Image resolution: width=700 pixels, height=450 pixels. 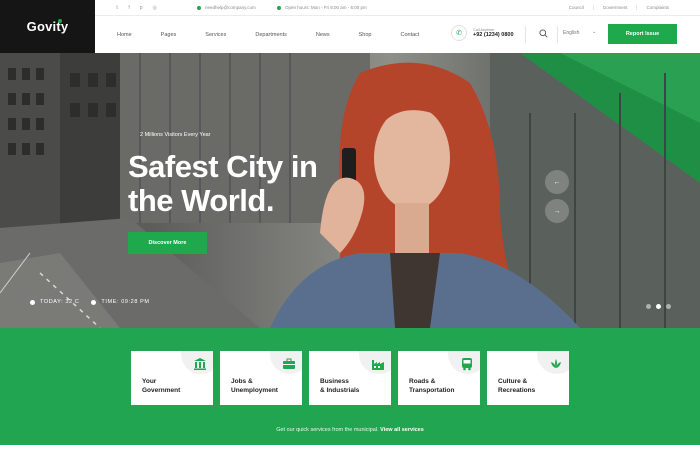 What do you see at coordinates (128, 8) in the screenshot?
I see `facebook-icon: f` at bounding box center [128, 8].